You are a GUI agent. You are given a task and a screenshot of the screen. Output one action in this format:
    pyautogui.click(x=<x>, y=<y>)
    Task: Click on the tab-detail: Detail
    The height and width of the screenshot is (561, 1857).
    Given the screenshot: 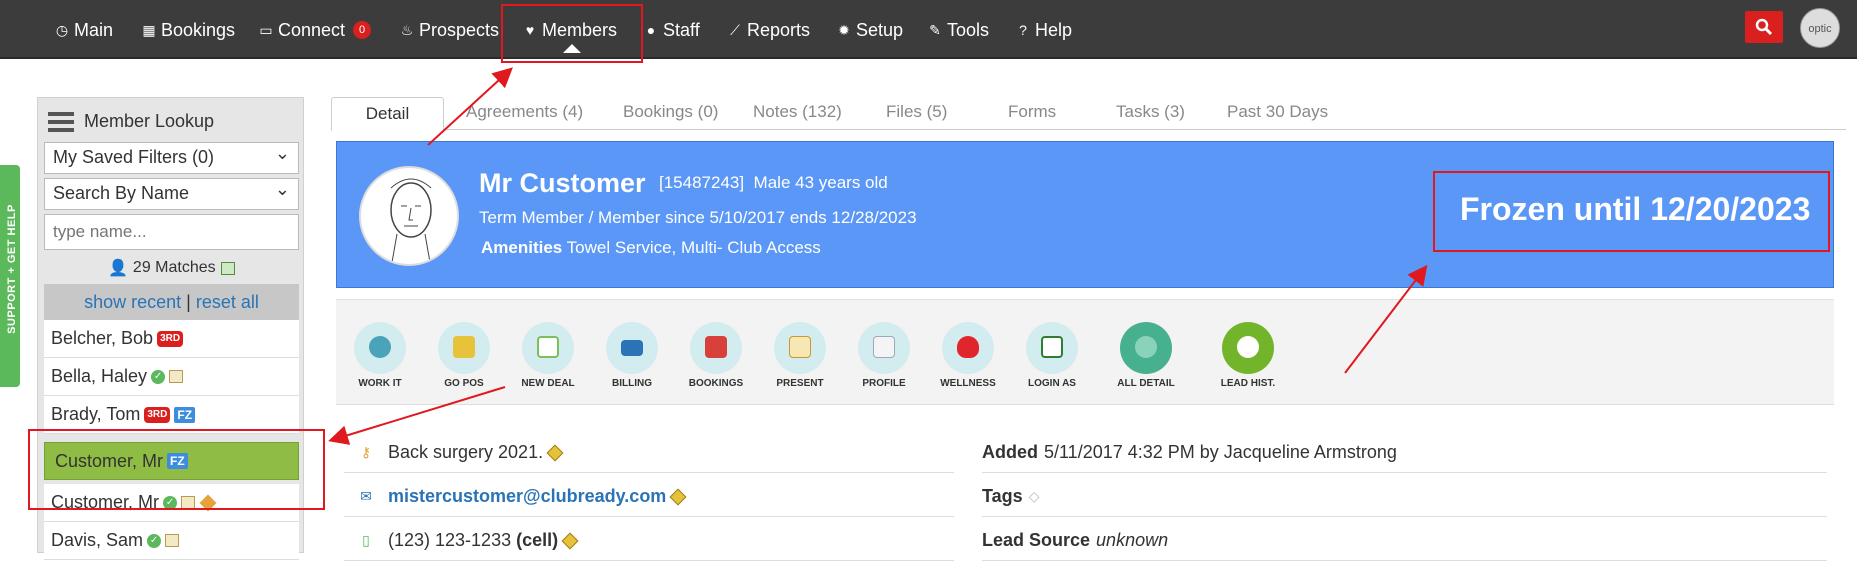 What is the action you would take?
    pyautogui.click(x=387, y=114)
    